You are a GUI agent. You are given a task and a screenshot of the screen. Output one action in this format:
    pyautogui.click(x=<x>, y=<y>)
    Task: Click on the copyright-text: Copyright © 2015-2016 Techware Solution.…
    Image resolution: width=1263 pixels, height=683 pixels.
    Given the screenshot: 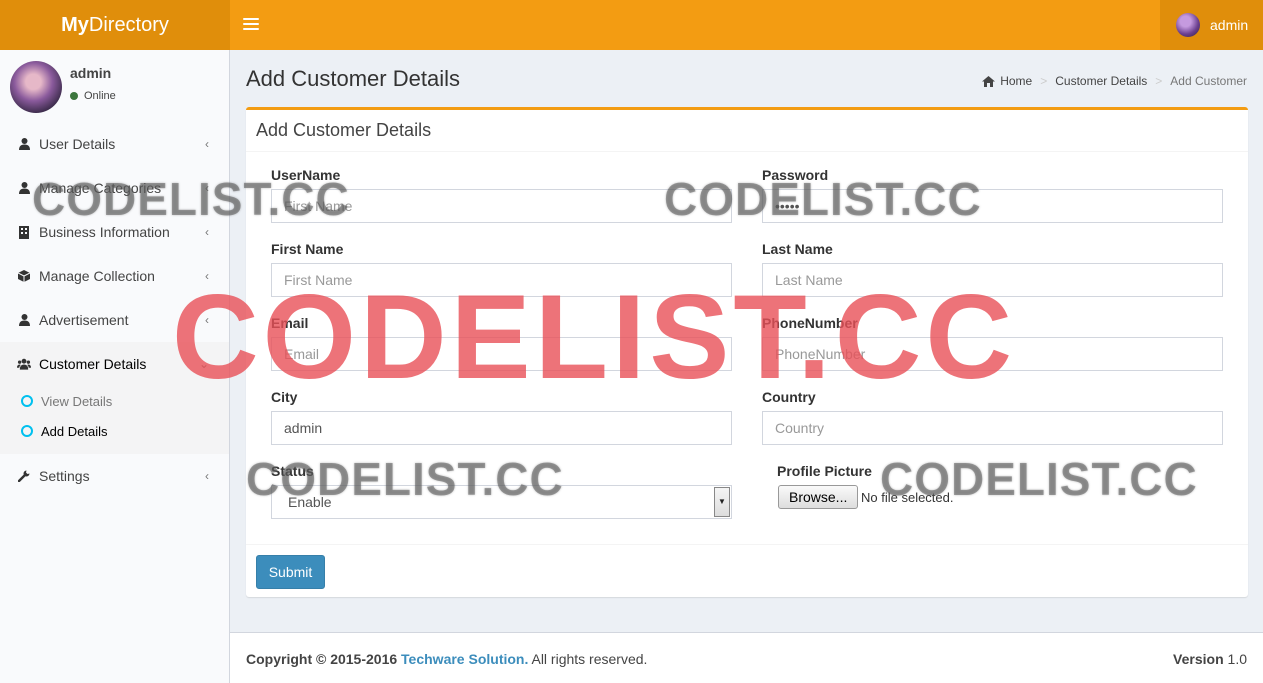 What is the action you would take?
    pyautogui.click(x=447, y=659)
    